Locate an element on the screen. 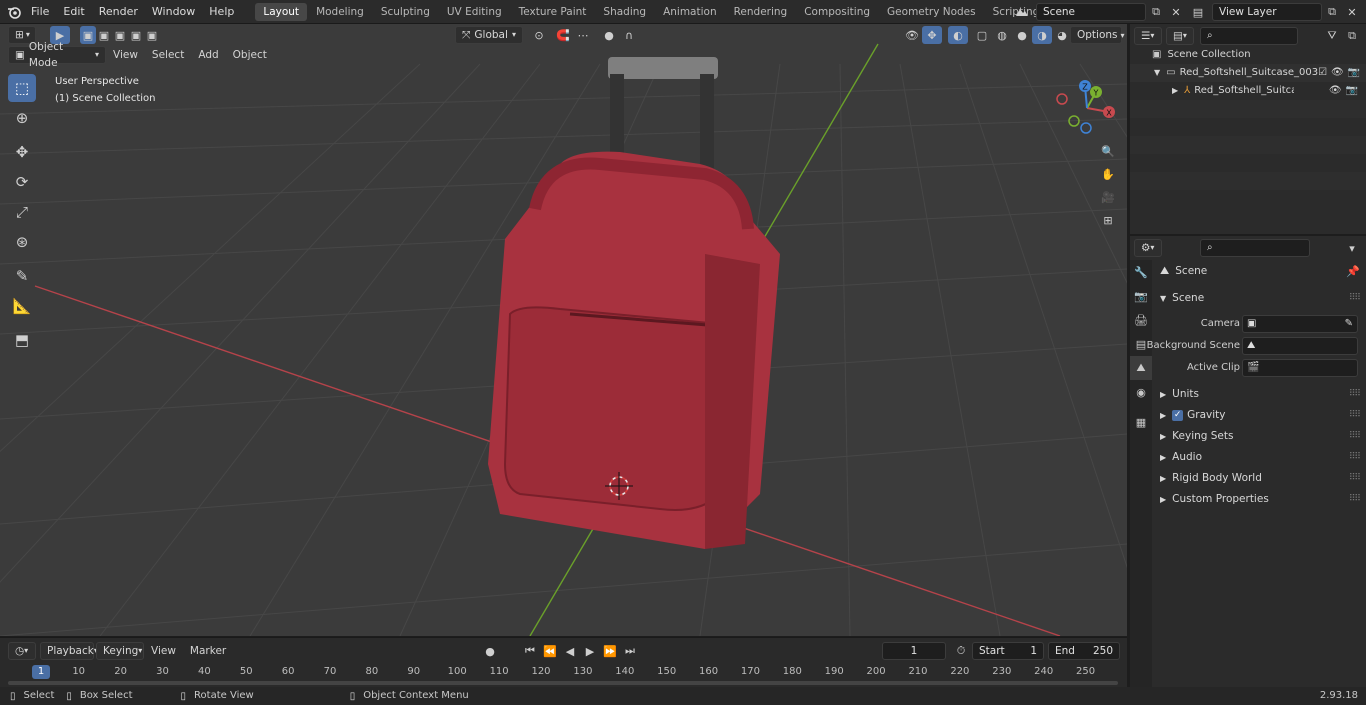  custom-properties-panel-header: ▶ Custom Properties ⠿⠿ is located at coordinates (1259, 499).